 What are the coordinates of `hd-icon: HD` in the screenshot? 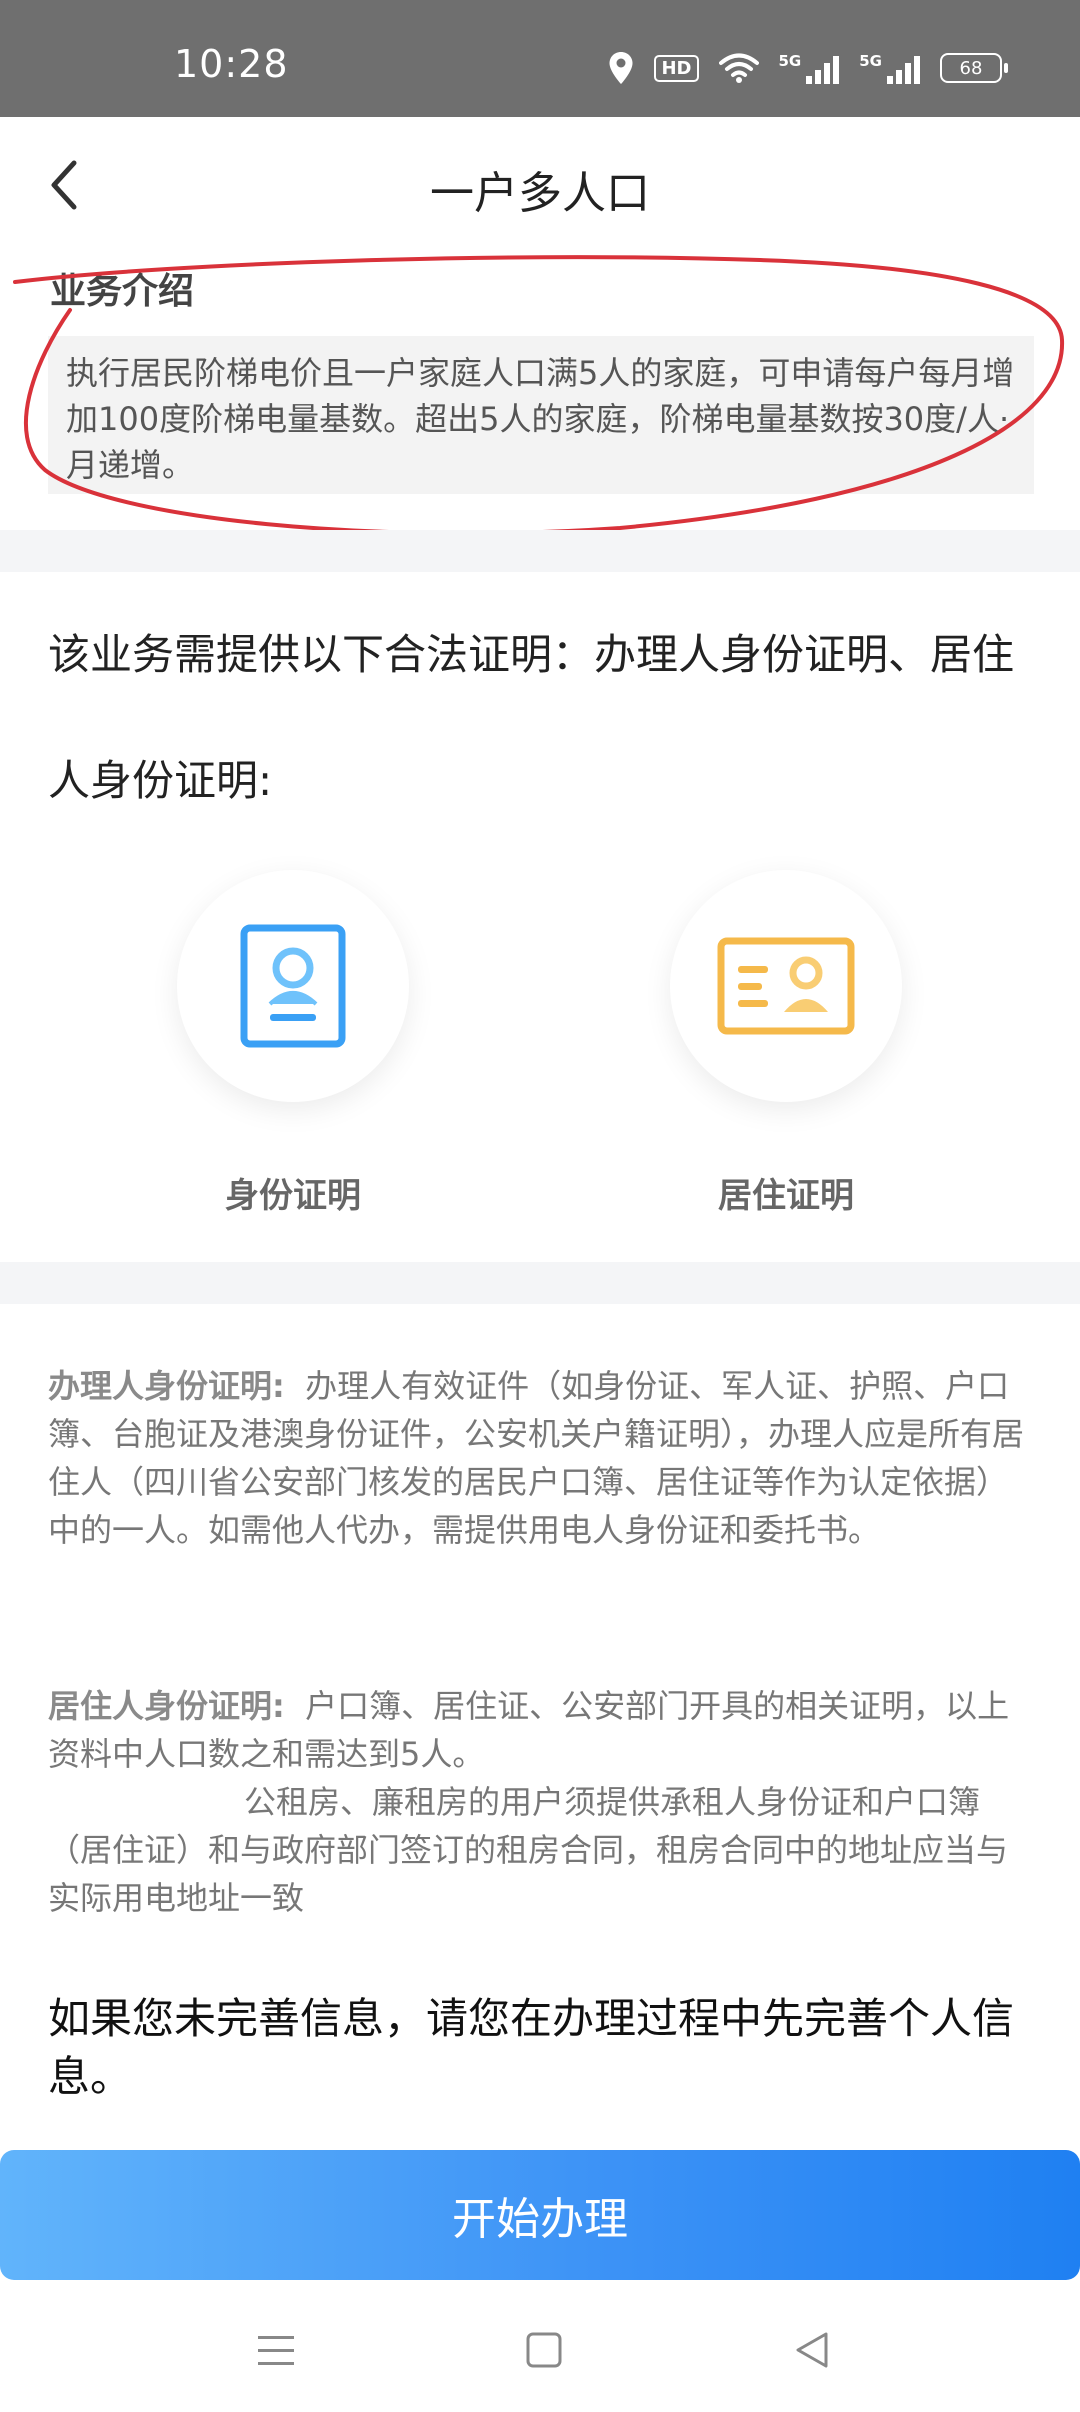 It's located at (676, 68).